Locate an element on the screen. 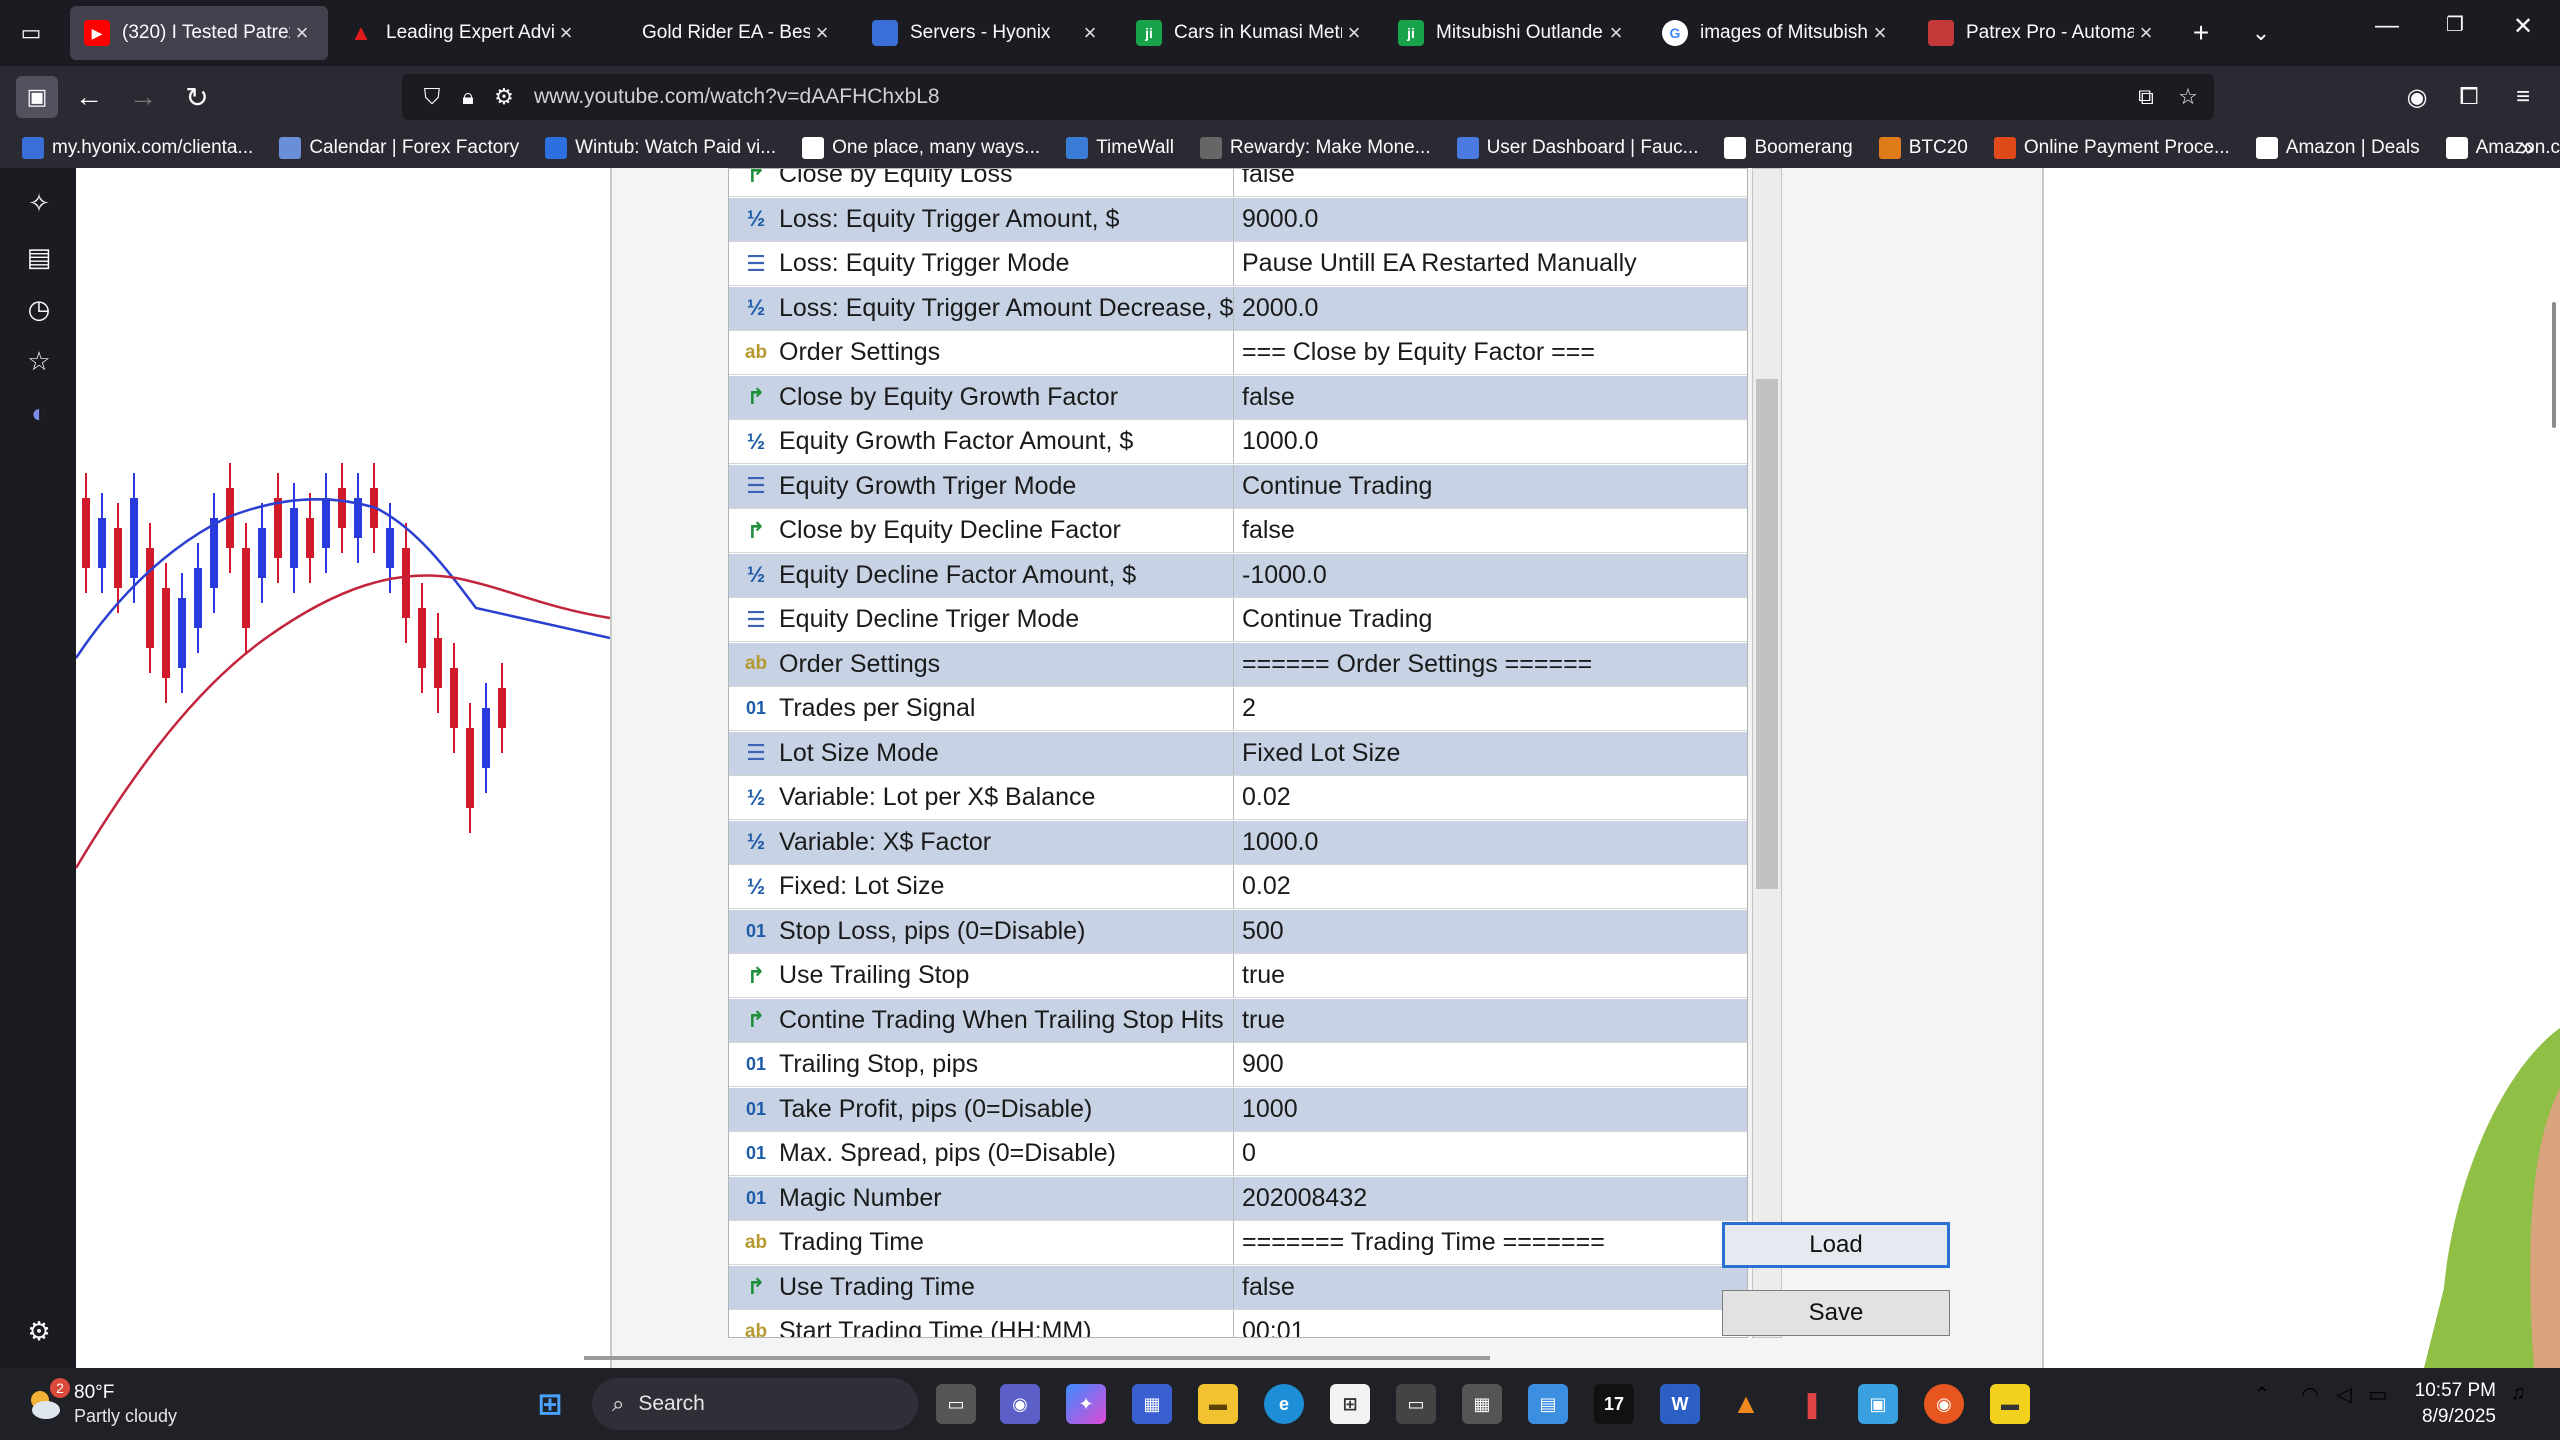 The height and width of the screenshot is (1440, 2560). pin-app-icon: ❚ is located at coordinates (1812, 1404).